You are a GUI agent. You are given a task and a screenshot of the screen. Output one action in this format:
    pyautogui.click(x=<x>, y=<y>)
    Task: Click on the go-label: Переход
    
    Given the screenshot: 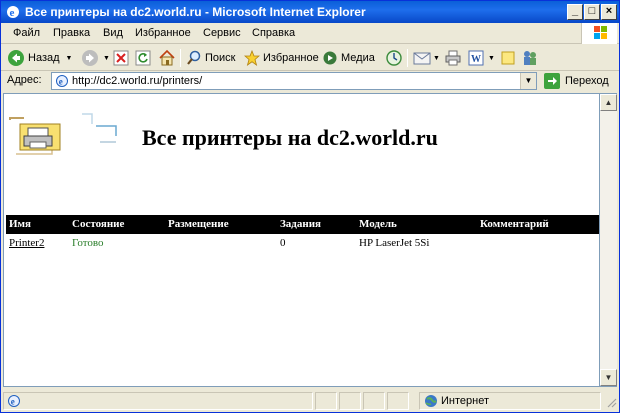 What is the action you would take?
    pyautogui.click(x=587, y=81)
    